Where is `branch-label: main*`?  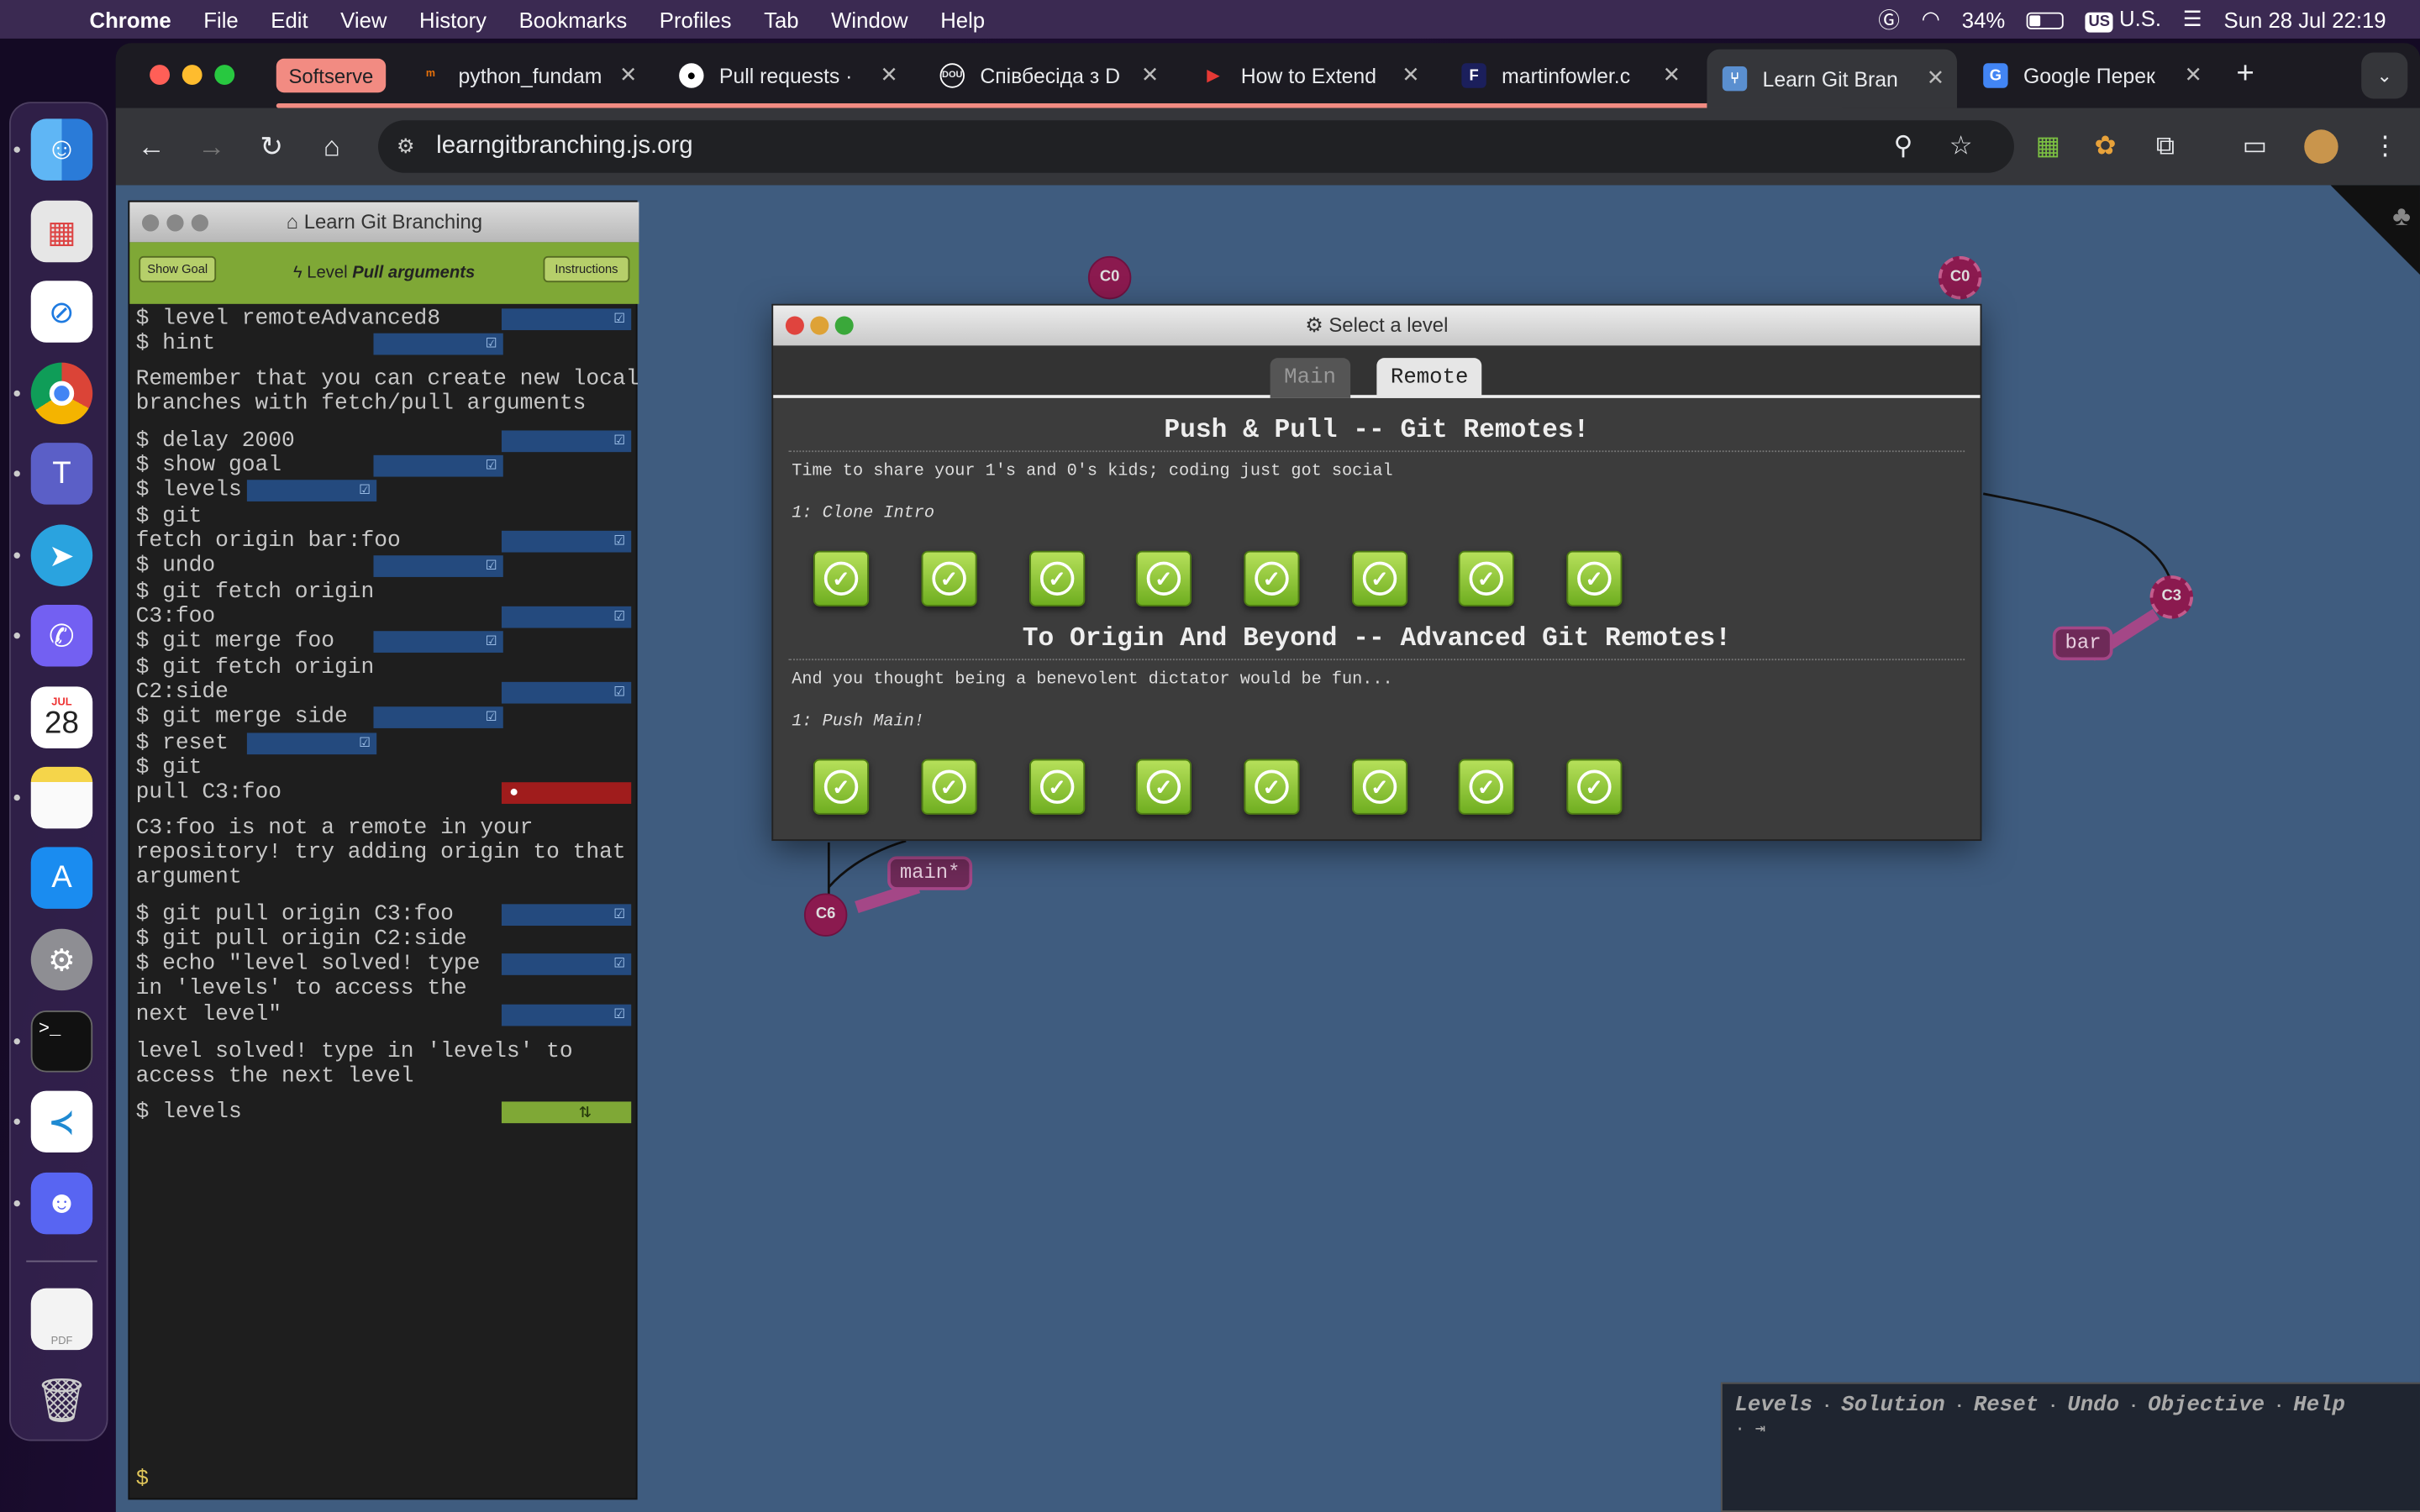
branch-label: main* is located at coordinates (930, 873).